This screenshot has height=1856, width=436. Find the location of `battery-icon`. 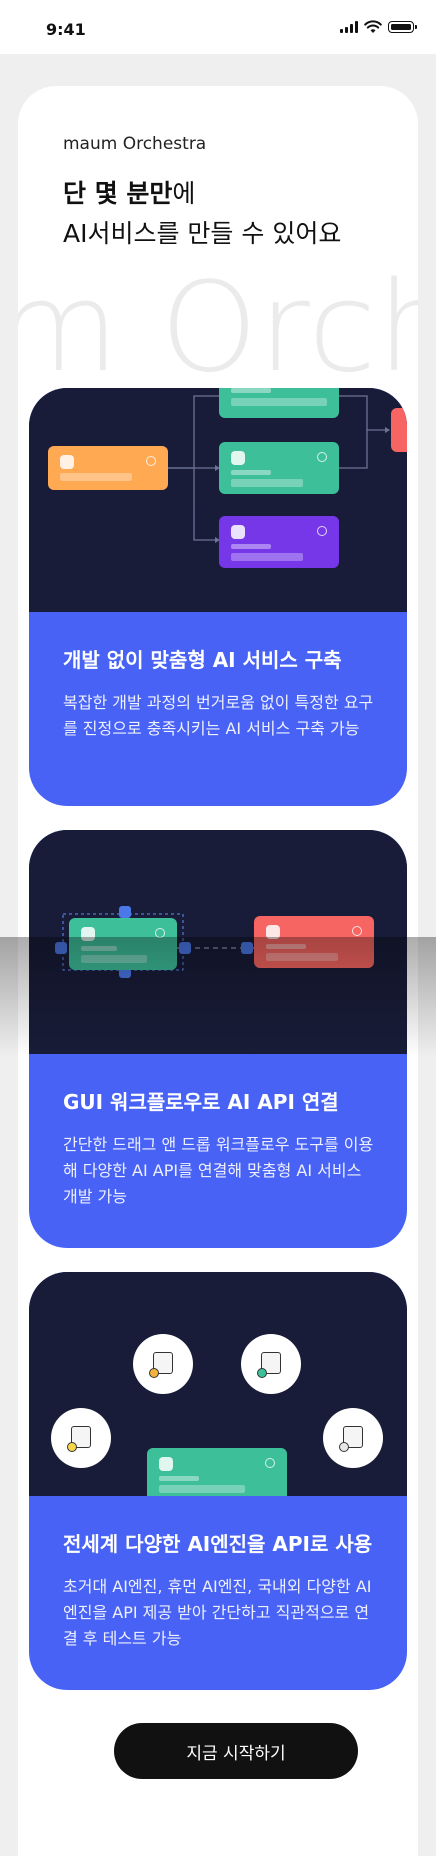

battery-icon is located at coordinates (402, 27).